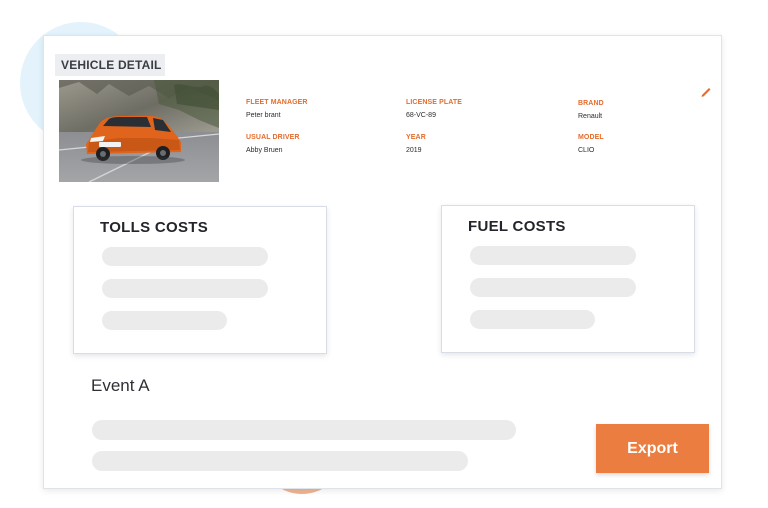 The width and height of the screenshot is (768, 508). What do you see at coordinates (264, 150) in the screenshot?
I see `usual-driver-value: Abby Bruen` at bounding box center [264, 150].